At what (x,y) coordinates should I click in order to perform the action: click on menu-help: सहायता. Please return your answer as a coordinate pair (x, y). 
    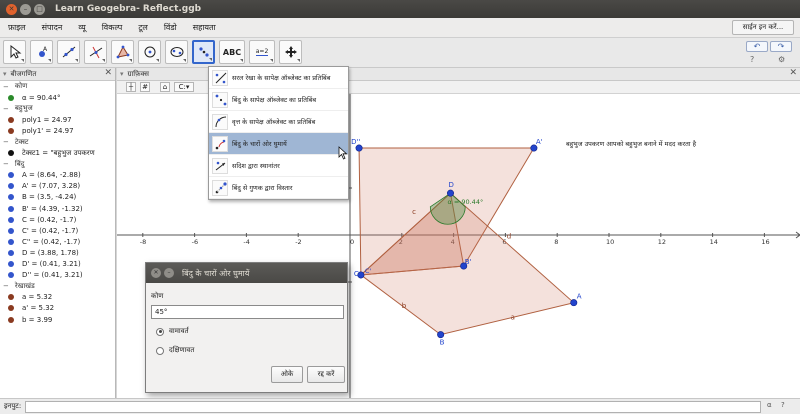
    Looking at the image, I should click on (204, 27).